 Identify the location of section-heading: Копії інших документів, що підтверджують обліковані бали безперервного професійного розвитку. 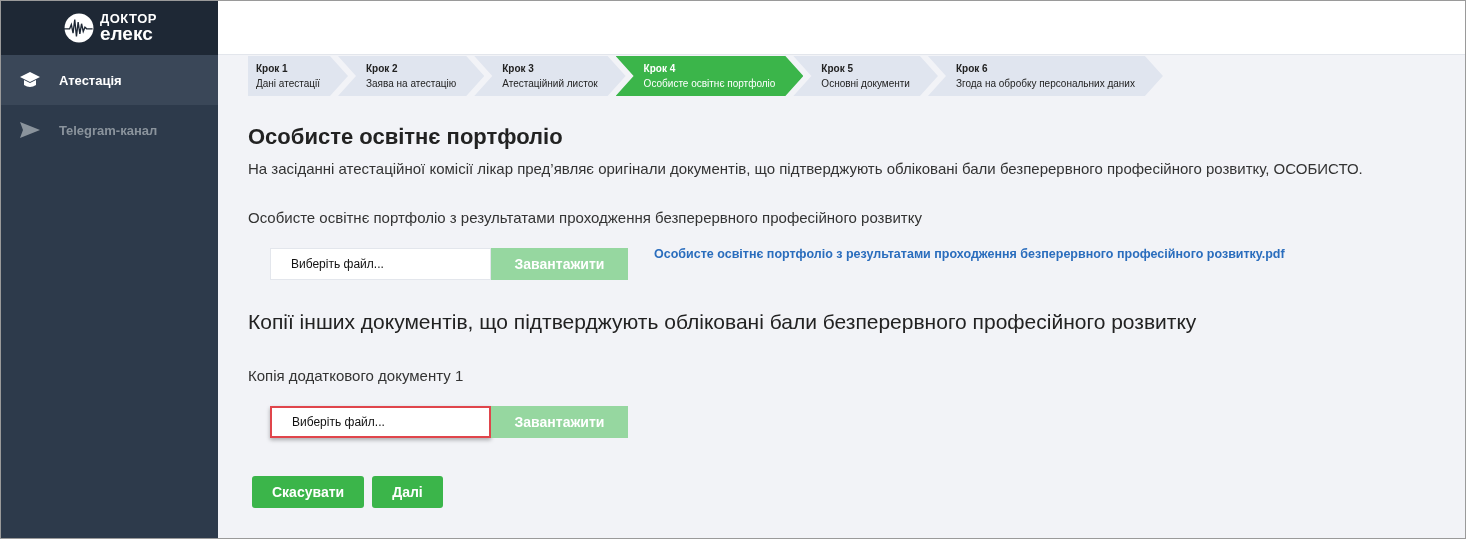
(723, 322).